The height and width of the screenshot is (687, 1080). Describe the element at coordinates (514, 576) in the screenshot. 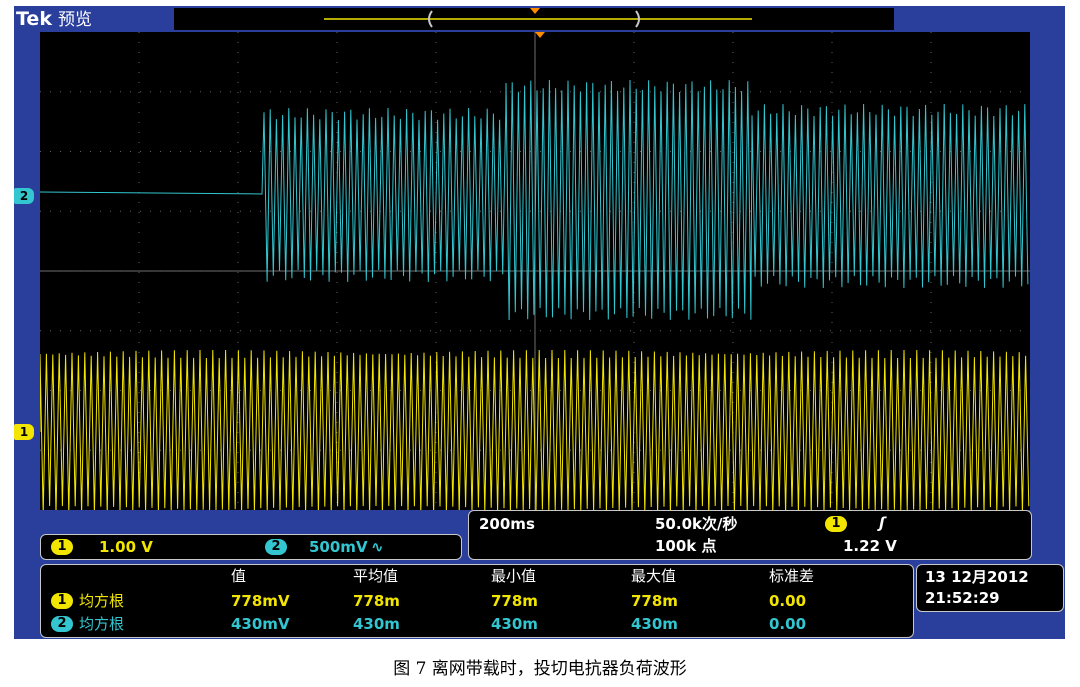

I see `meas-header-min: 最小值` at that location.